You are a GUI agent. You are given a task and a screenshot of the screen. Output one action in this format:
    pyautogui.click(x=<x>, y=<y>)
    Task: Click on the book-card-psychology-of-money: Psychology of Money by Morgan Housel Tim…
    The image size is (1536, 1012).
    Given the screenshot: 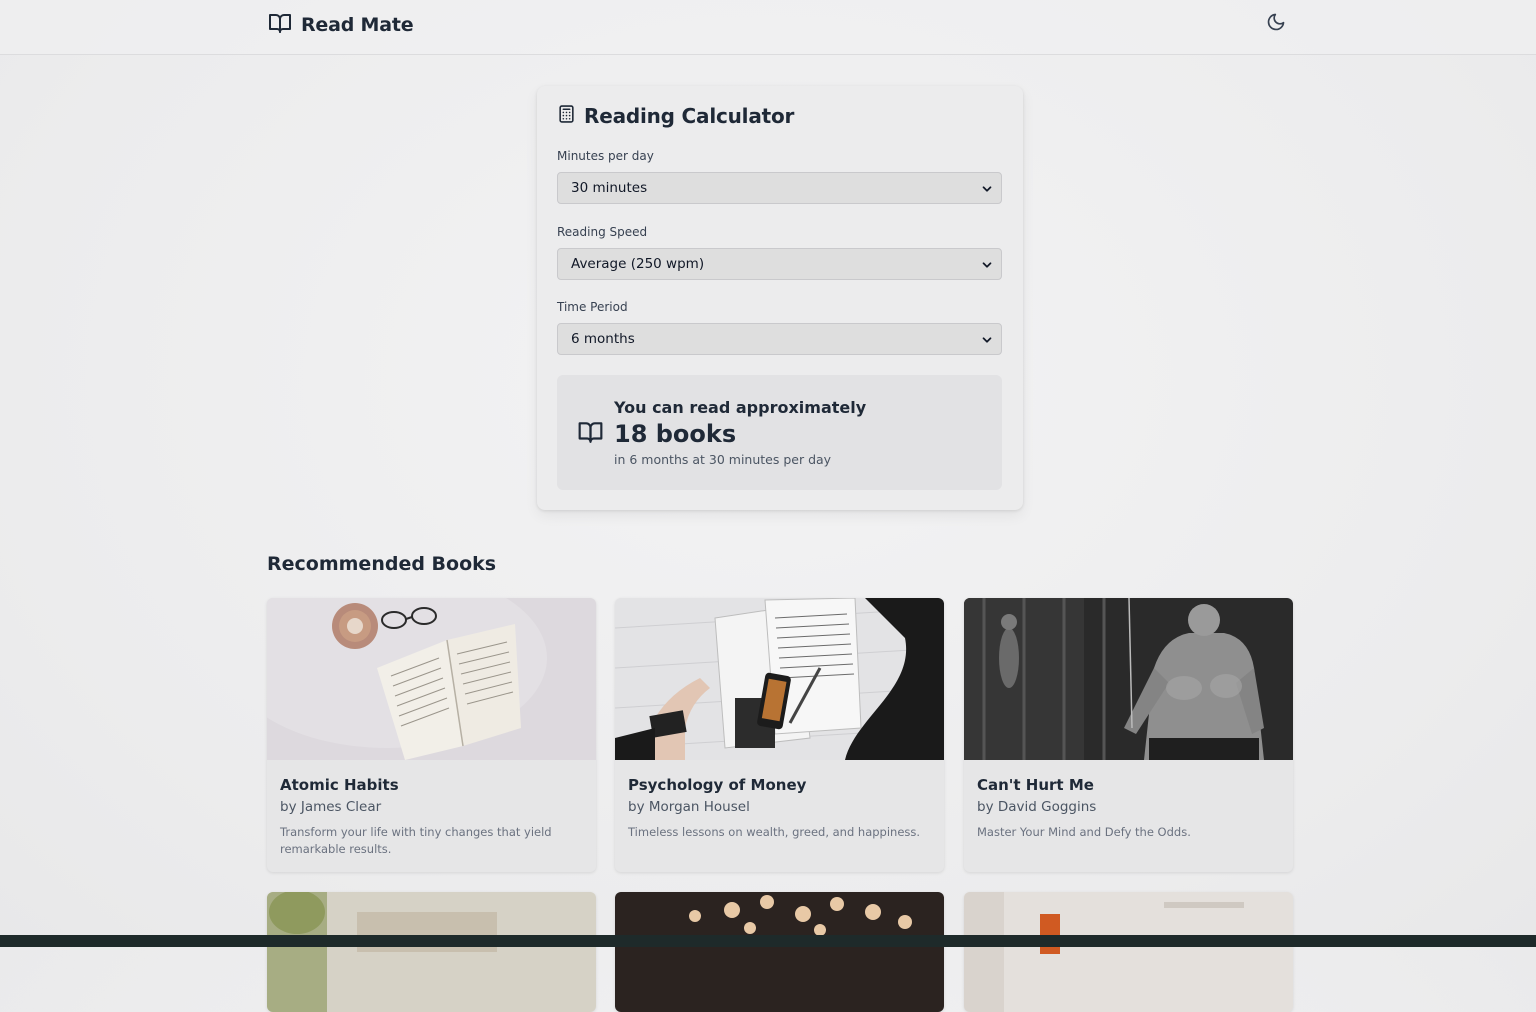 What is the action you would take?
    pyautogui.click(x=779, y=735)
    